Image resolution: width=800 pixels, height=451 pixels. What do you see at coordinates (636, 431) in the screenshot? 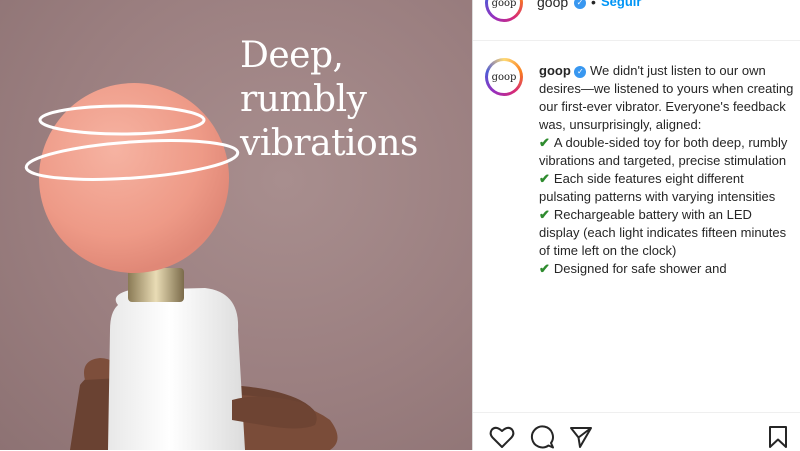
I see `action-bar` at bounding box center [636, 431].